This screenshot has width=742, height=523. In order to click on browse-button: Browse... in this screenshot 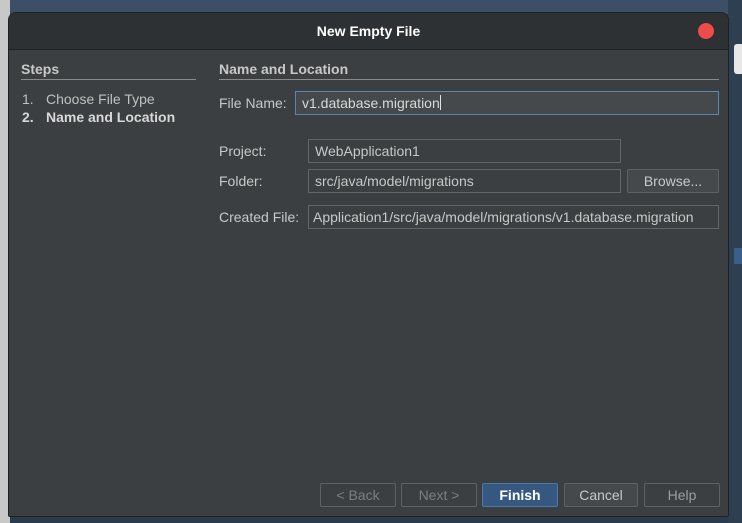, I will do `click(673, 181)`.